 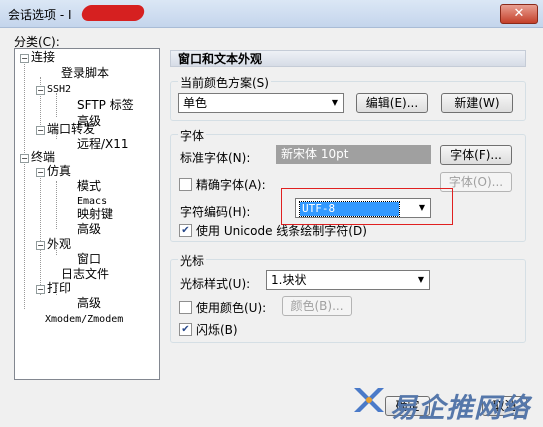 What do you see at coordinates (367, 206) in the screenshot?
I see `highlight-box` at bounding box center [367, 206].